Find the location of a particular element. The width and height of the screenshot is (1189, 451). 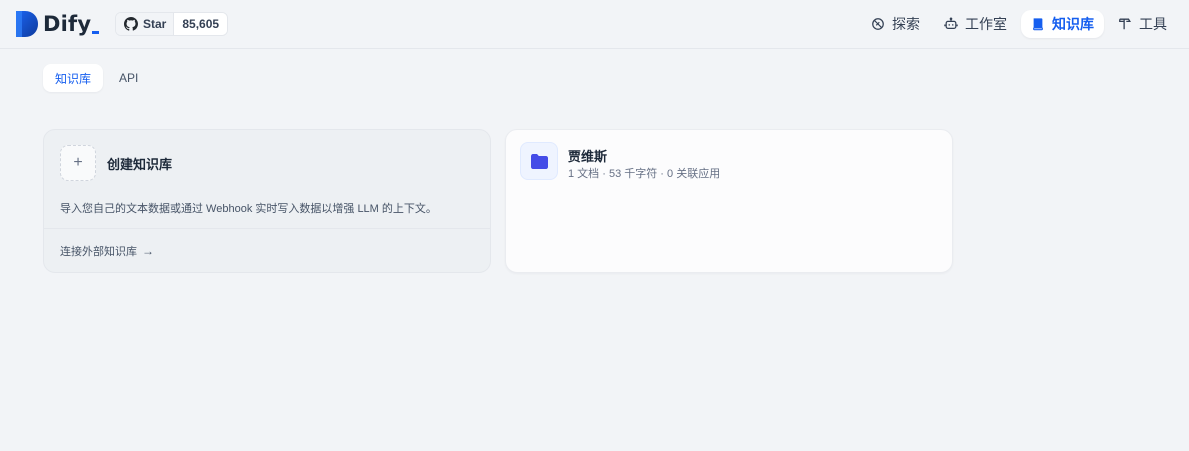

book-icon is located at coordinates (1038, 24).